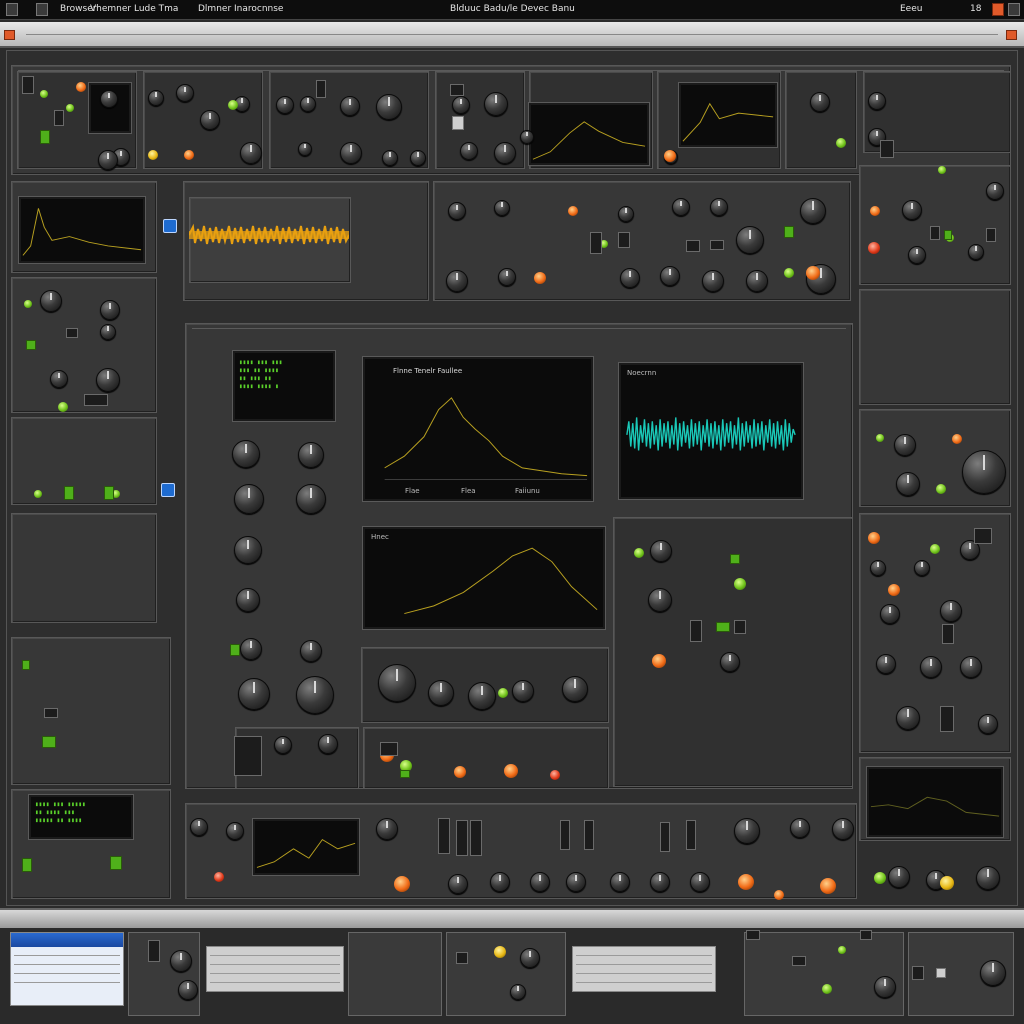  I want to click on menu-item-edit: Eeeu, so click(911, 9).